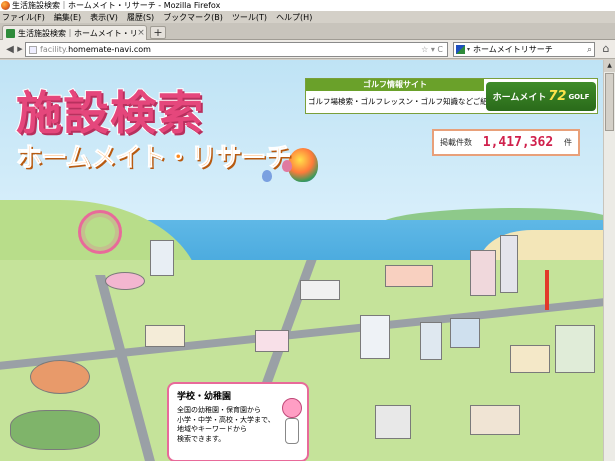 Image resolution: width=615 pixels, height=461 pixels. Describe the element at coordinates (100, 232) in the screenshot. I see `ferris-wheel-illustration` at that location.